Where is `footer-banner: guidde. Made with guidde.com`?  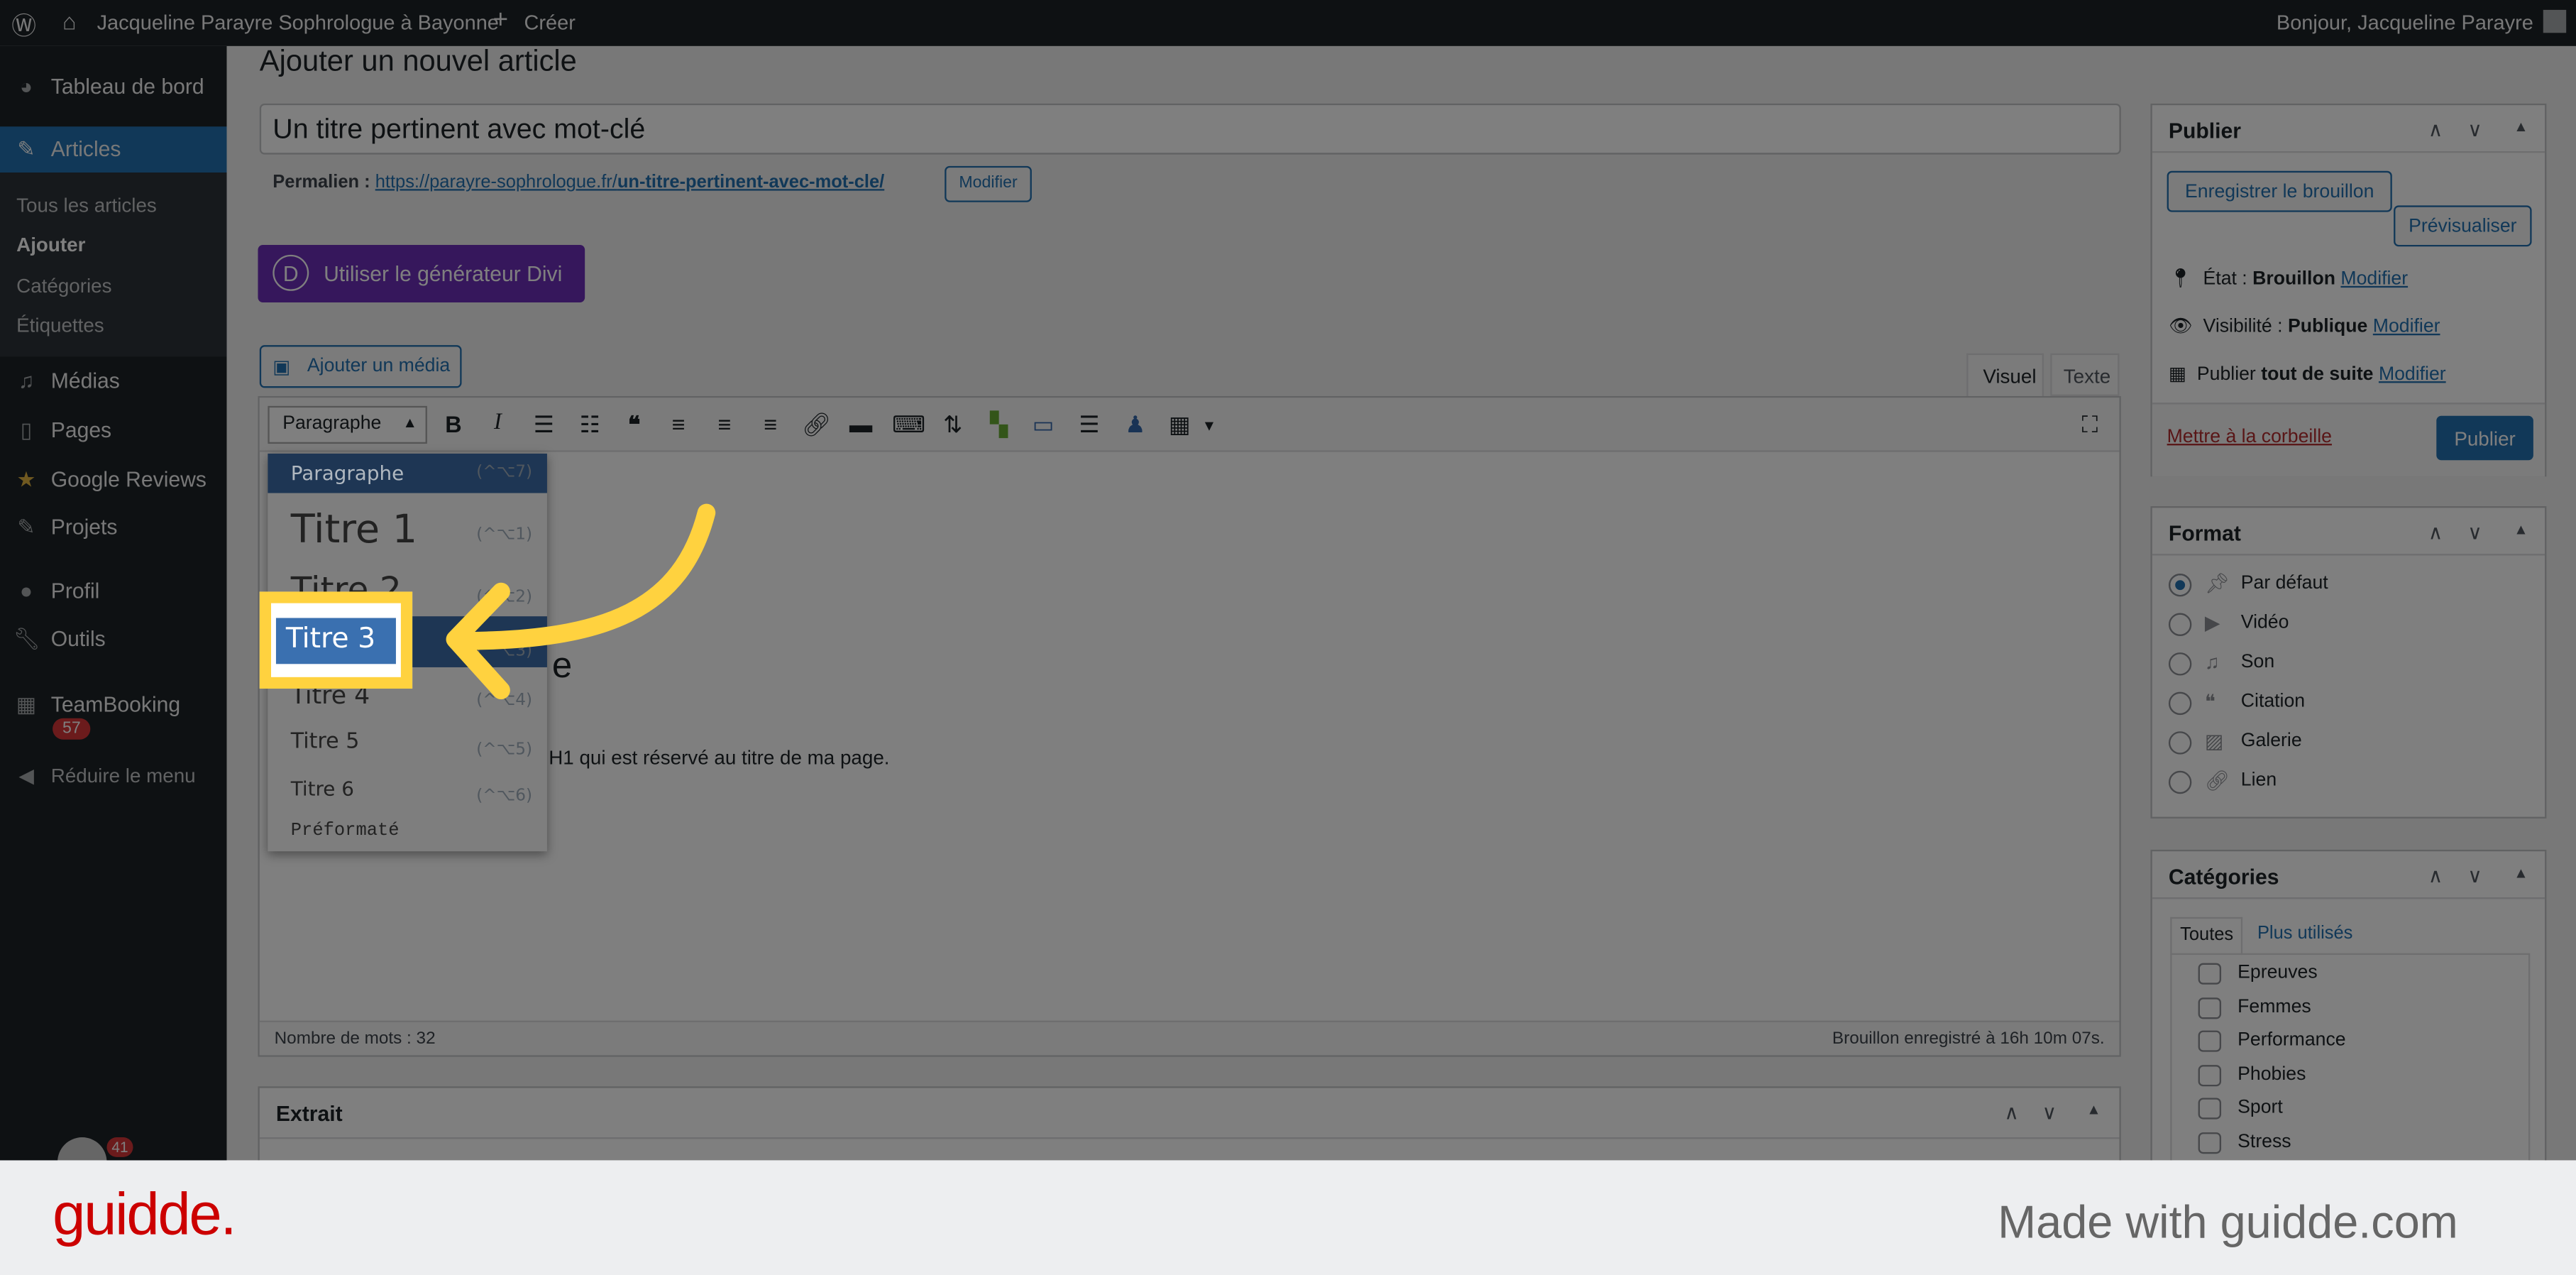 footer-banner: guidde. Made with guidde.com is located at coordinates (1288, 1217).